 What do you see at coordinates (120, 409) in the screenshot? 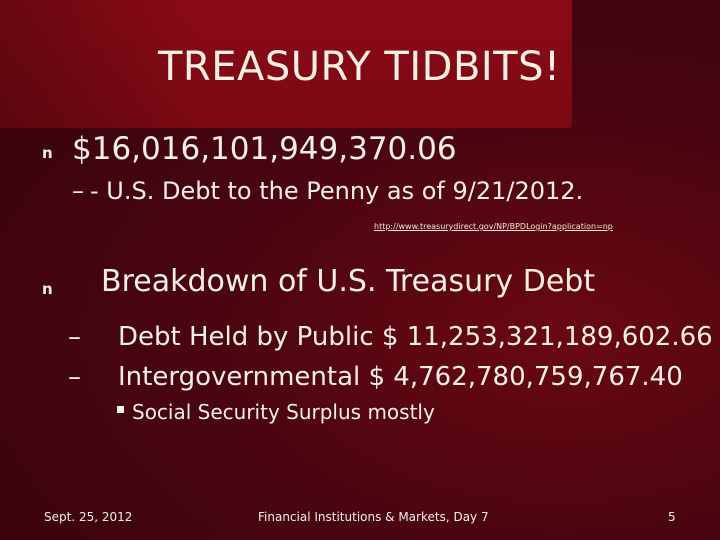
I see `small-square-bullet-icon` at bounding box center [120, 409].